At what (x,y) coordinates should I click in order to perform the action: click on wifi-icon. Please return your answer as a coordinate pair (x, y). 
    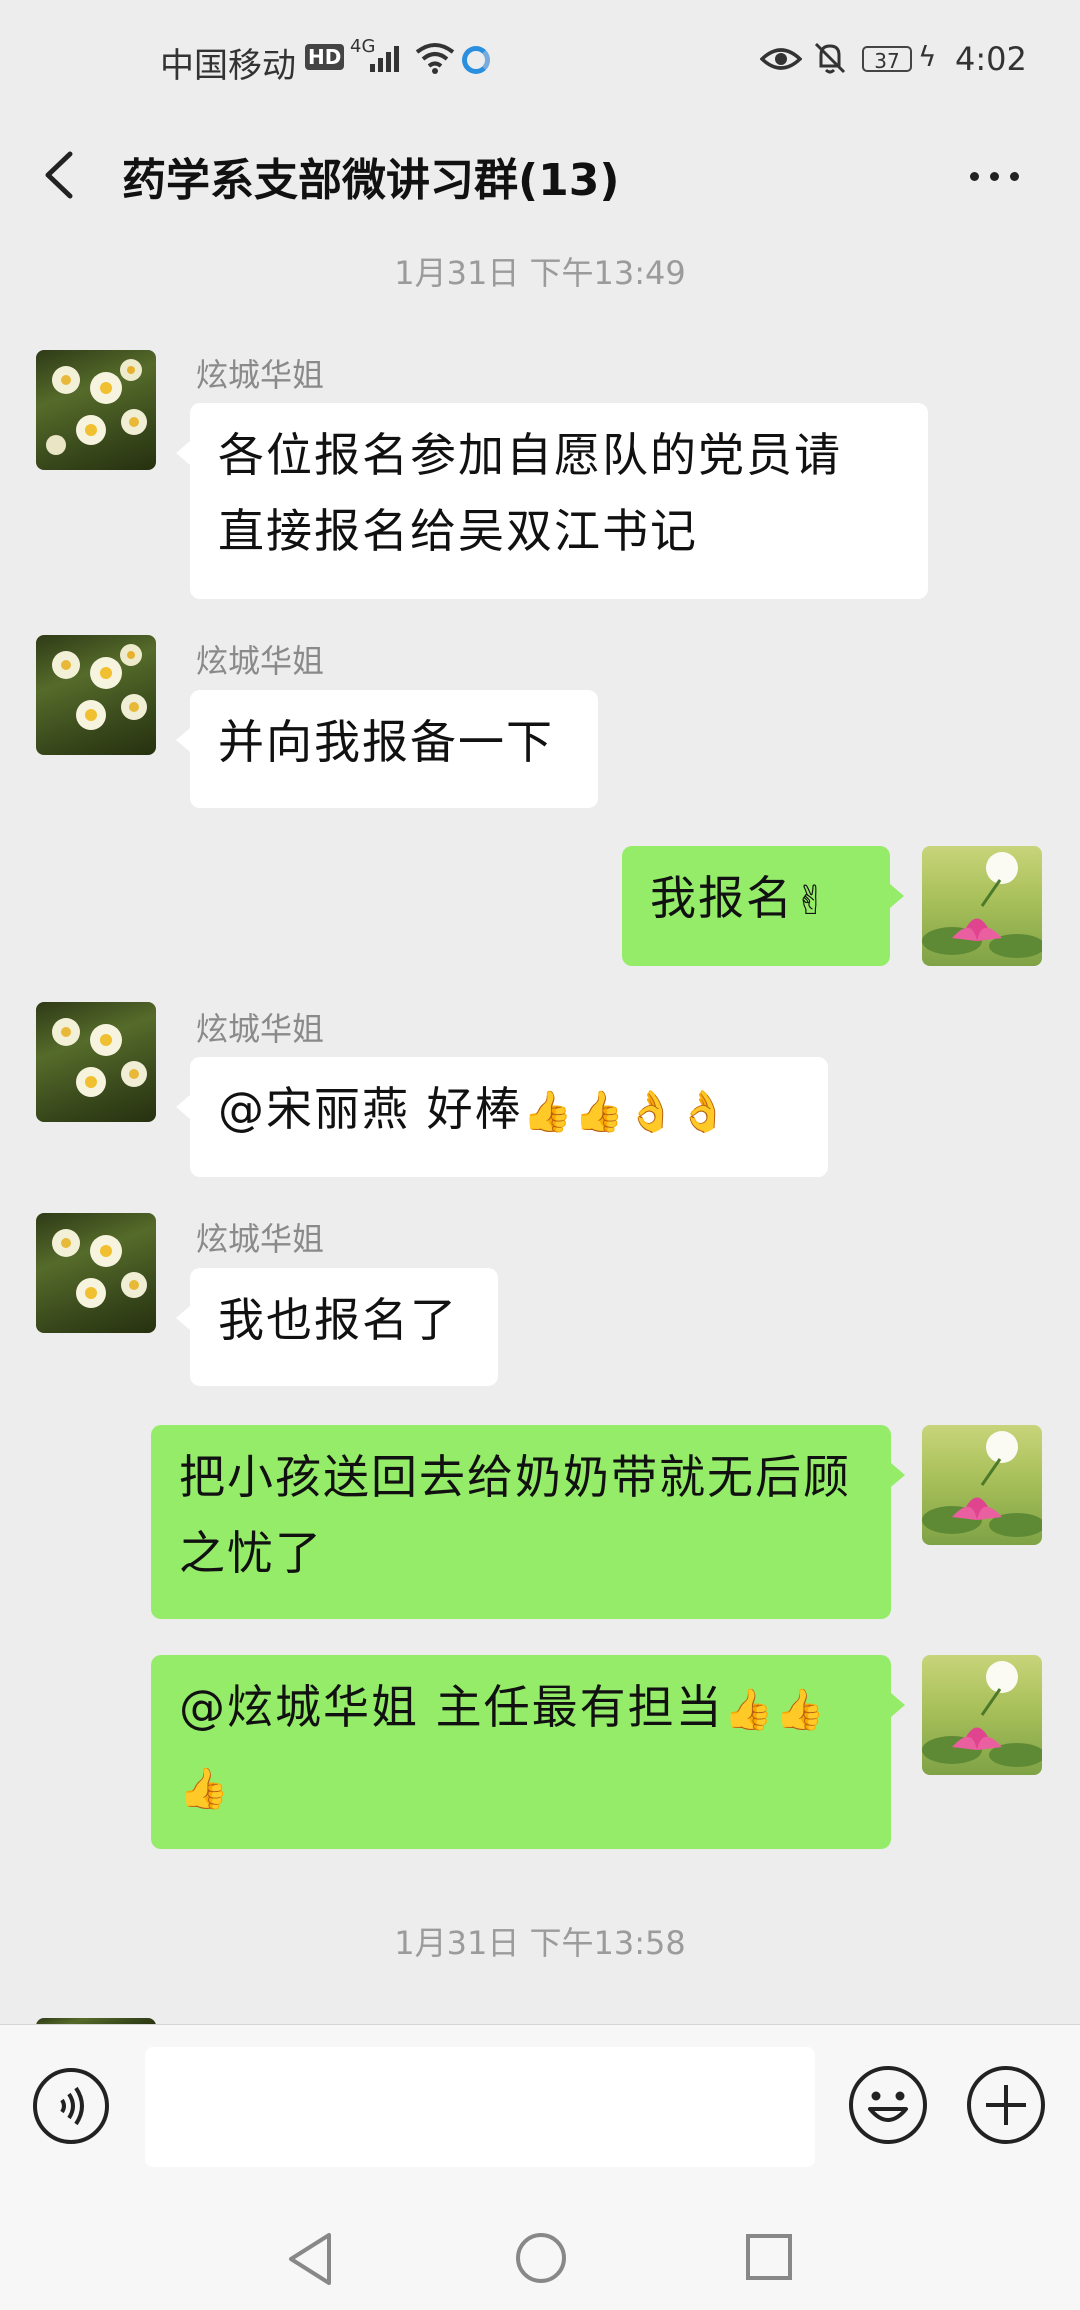
    Looking at the image, I should click on (435, 58).